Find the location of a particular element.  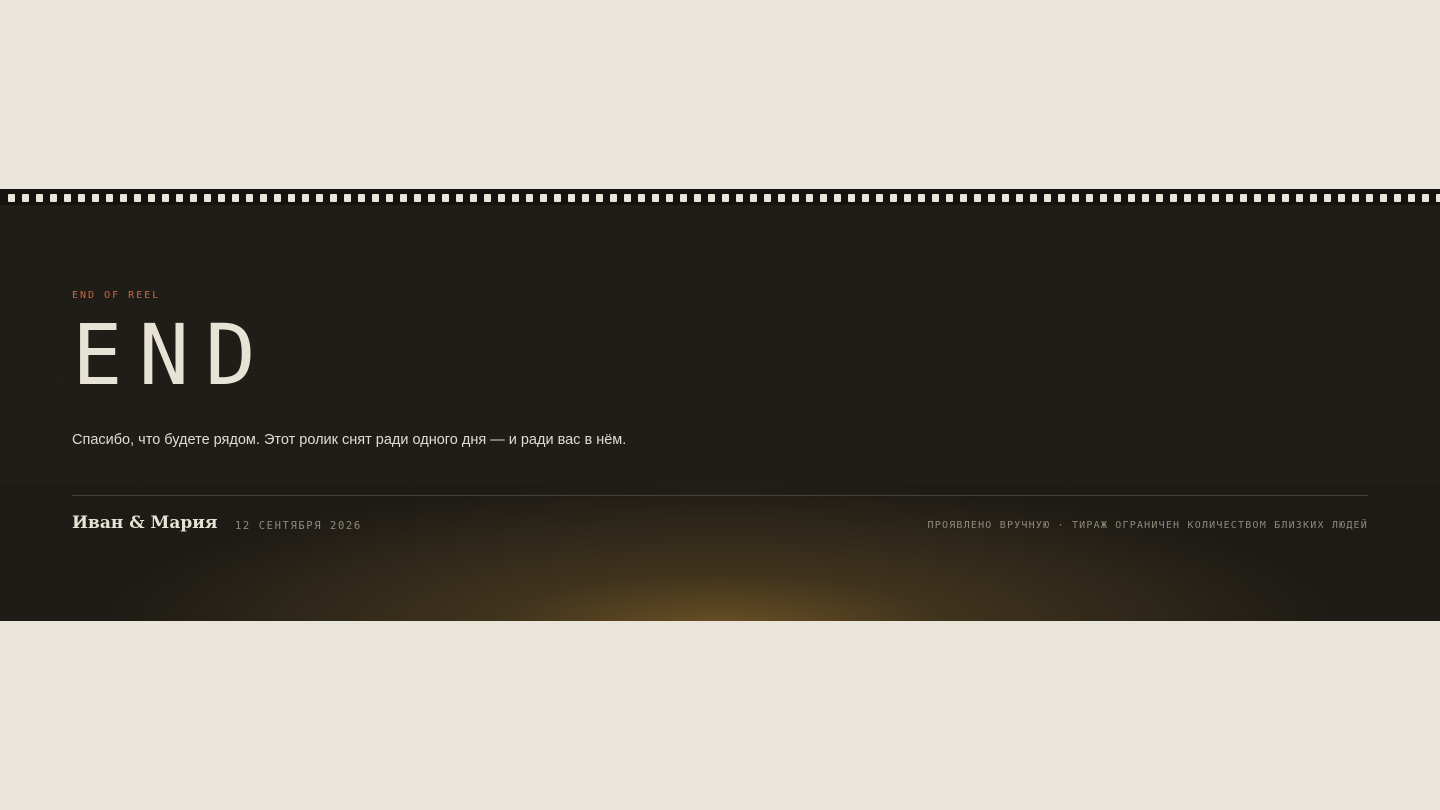

event-date: 12 СЕНТЯБРЯ 2026 is located at coordinates (298, 526).